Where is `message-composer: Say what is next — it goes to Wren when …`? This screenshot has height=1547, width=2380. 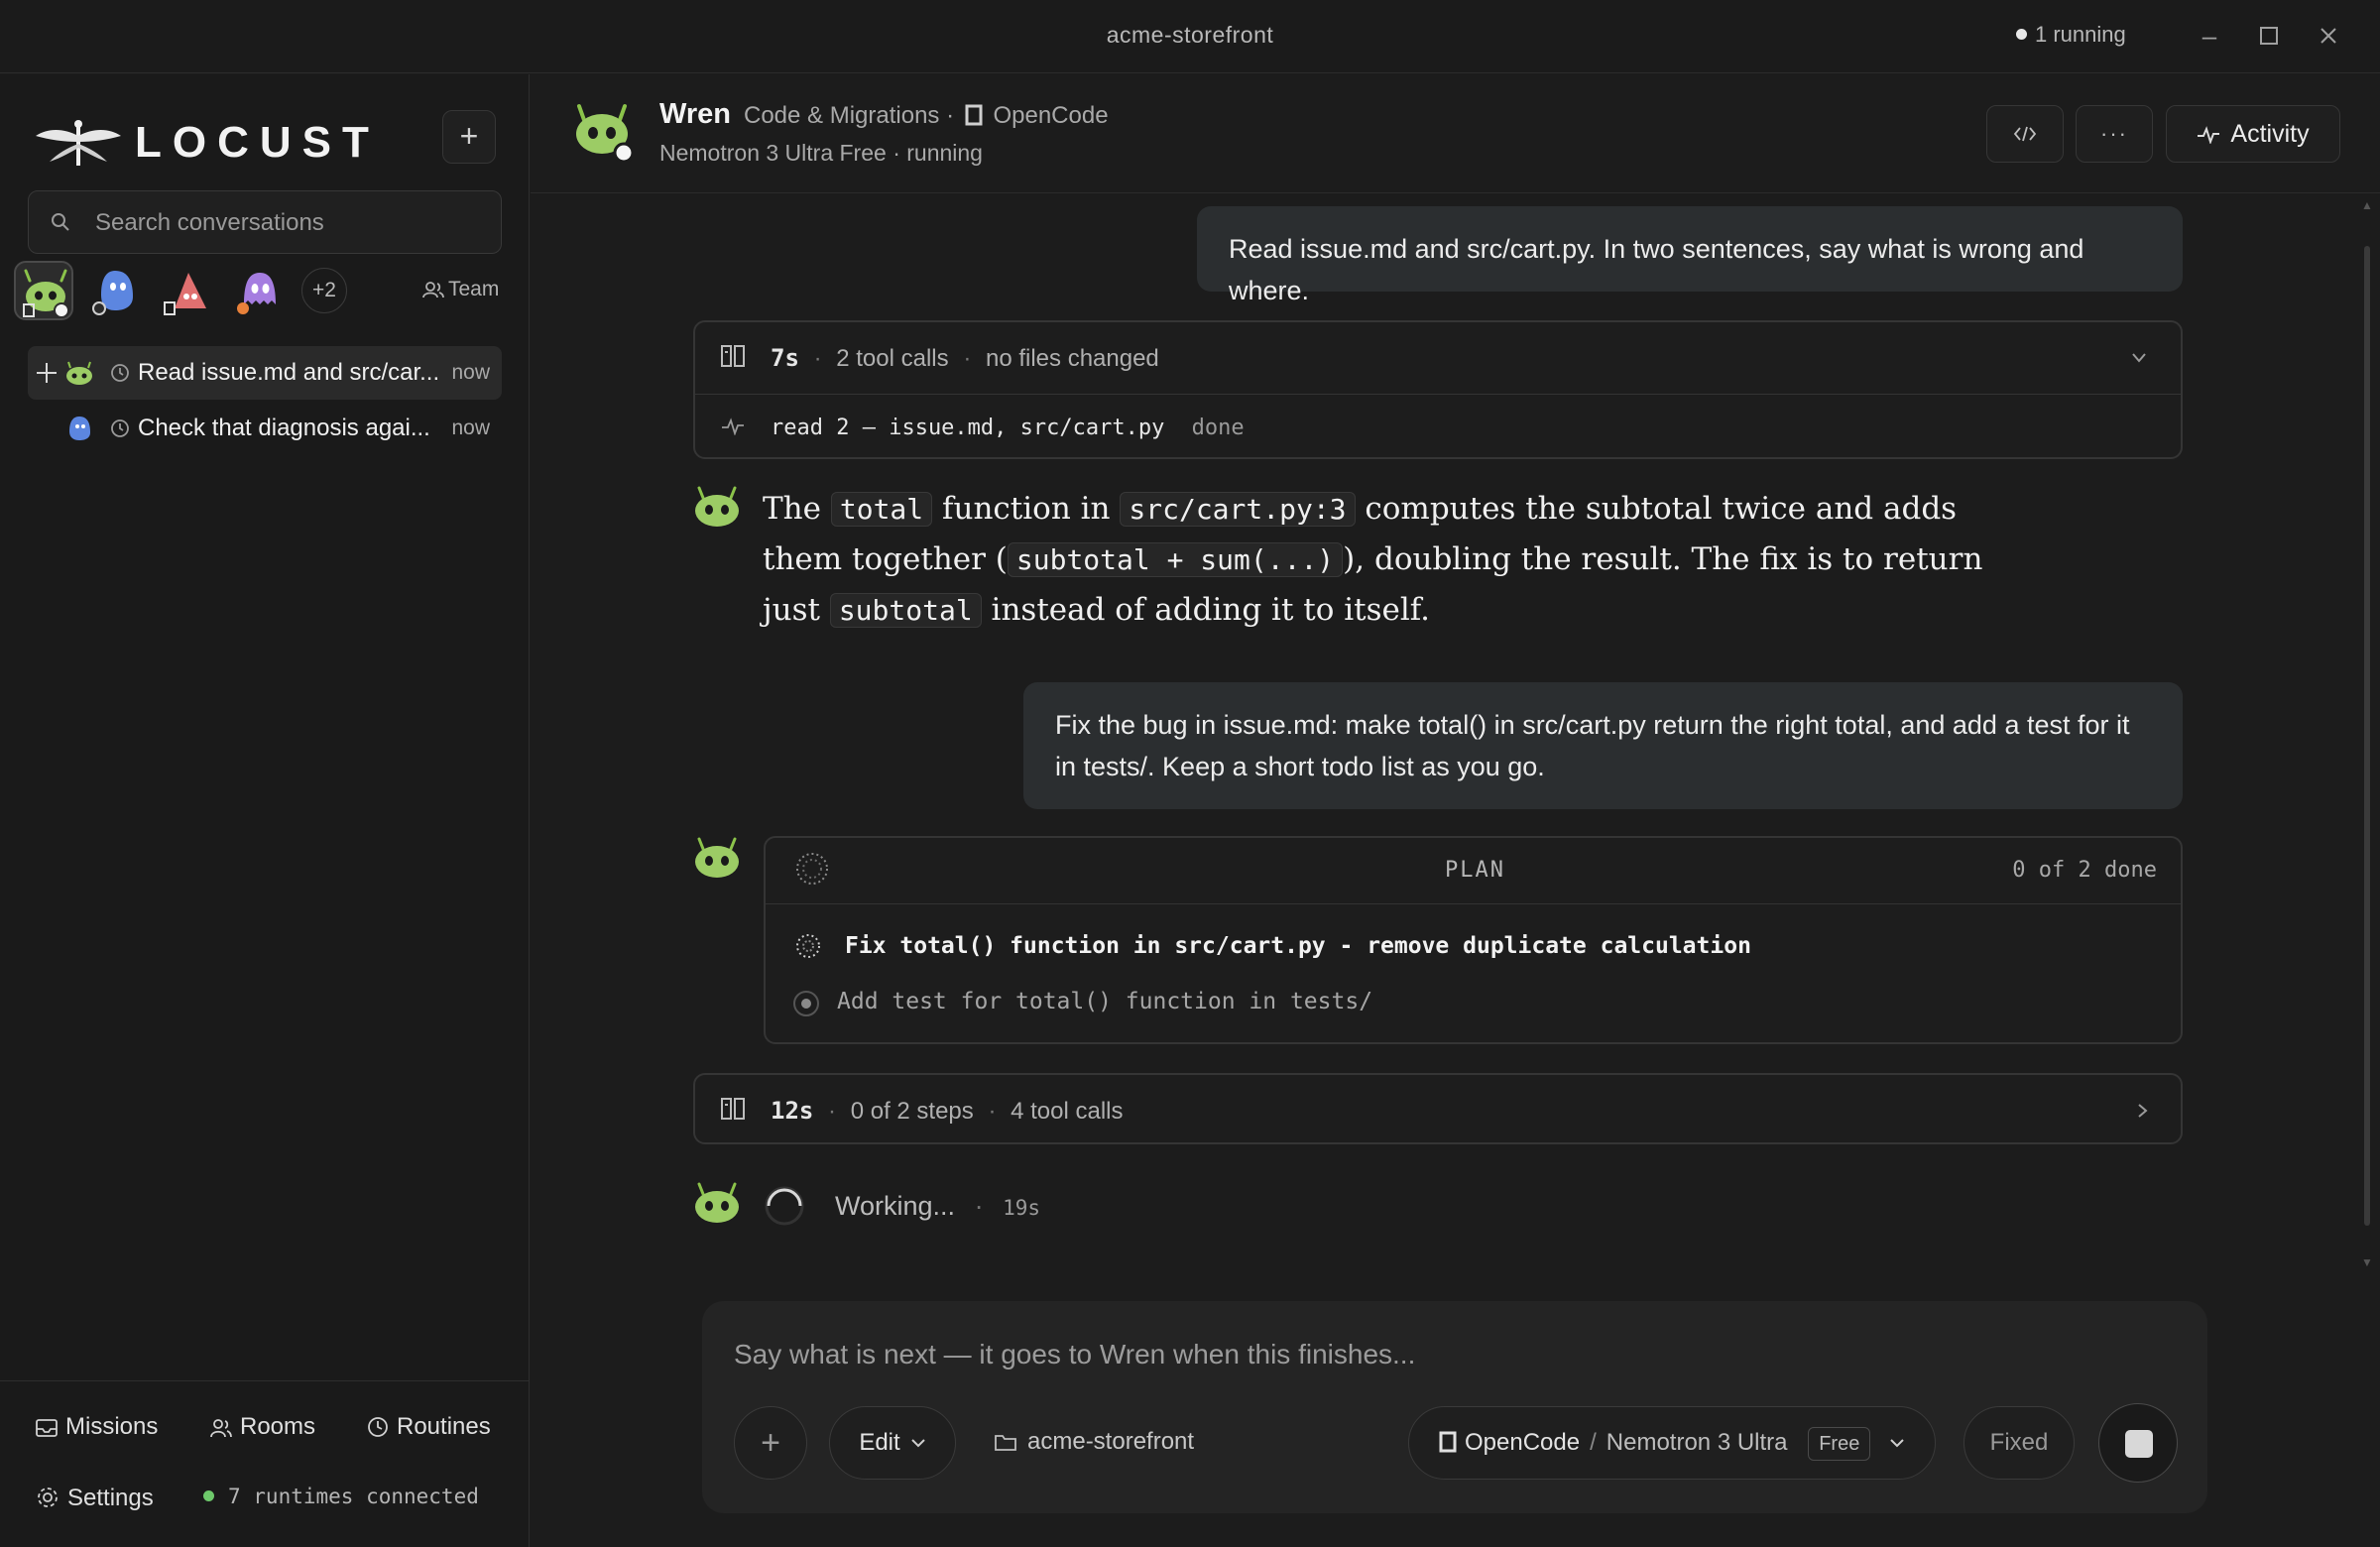
message-composer: Say what is next — it goes to Wren when … is located at coordinates (1454, 1407).